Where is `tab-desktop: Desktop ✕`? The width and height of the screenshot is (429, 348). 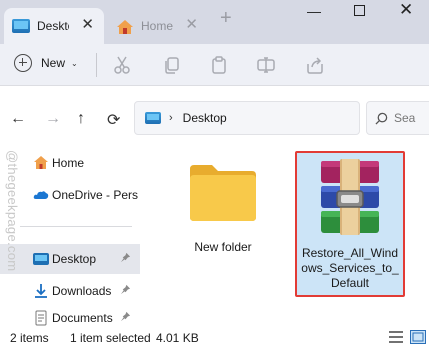 tab-desktop: Desktop ✕ is located at coordinates (54, 26).